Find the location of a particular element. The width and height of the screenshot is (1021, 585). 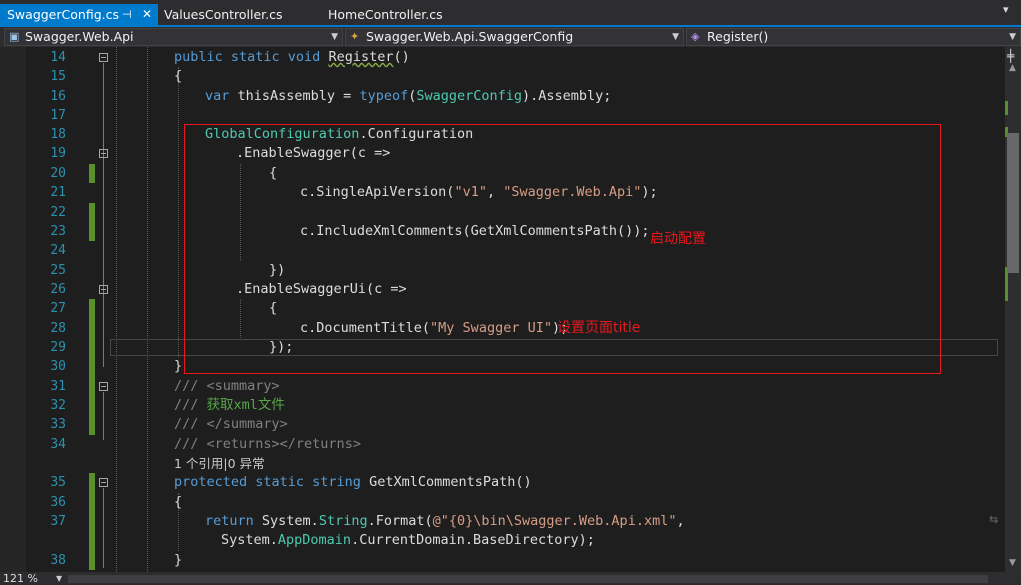

tab-overflow-dropdown-icon: ▾ is located at coordinates (1006, 9).